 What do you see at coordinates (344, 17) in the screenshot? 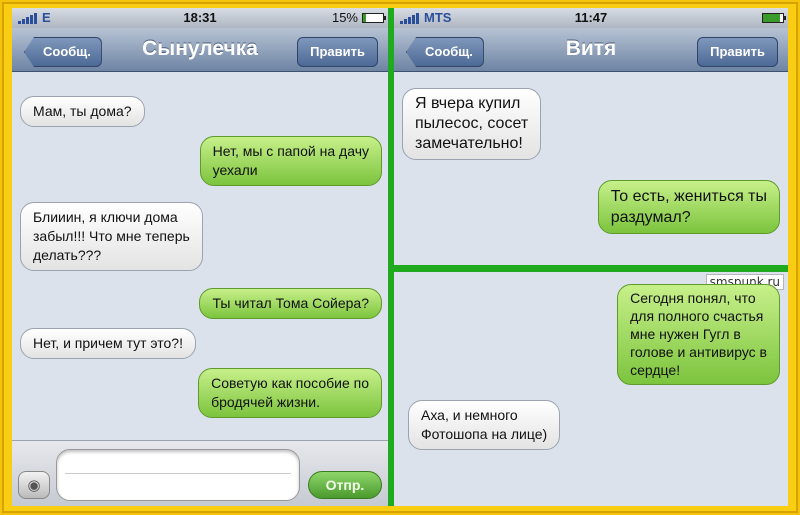
I see `battery-percent: 15%` at bounding box center [344, 17].